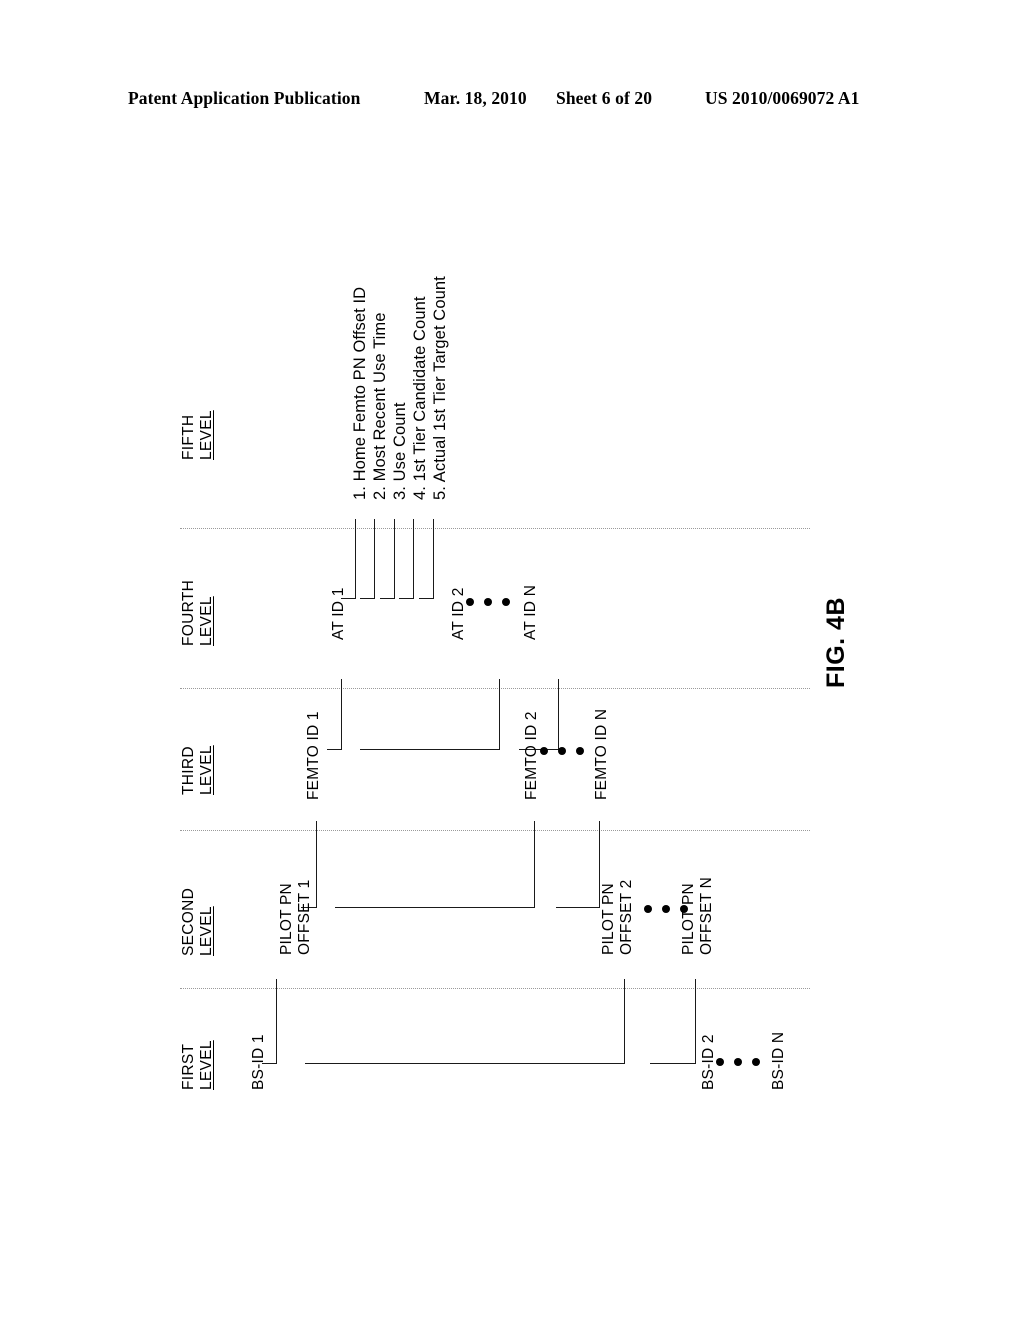  I want to click on node-pilot-pn-offset-n-line2: OFFSET N, so click(706, 916).